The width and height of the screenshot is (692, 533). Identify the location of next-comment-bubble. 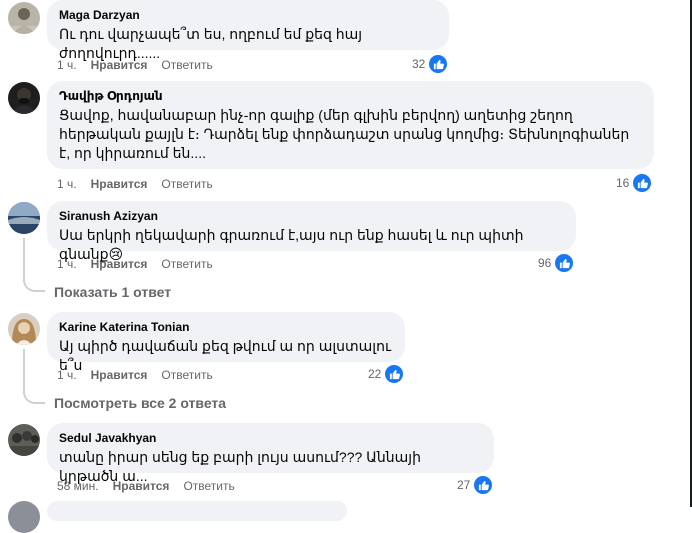
(197, 511).